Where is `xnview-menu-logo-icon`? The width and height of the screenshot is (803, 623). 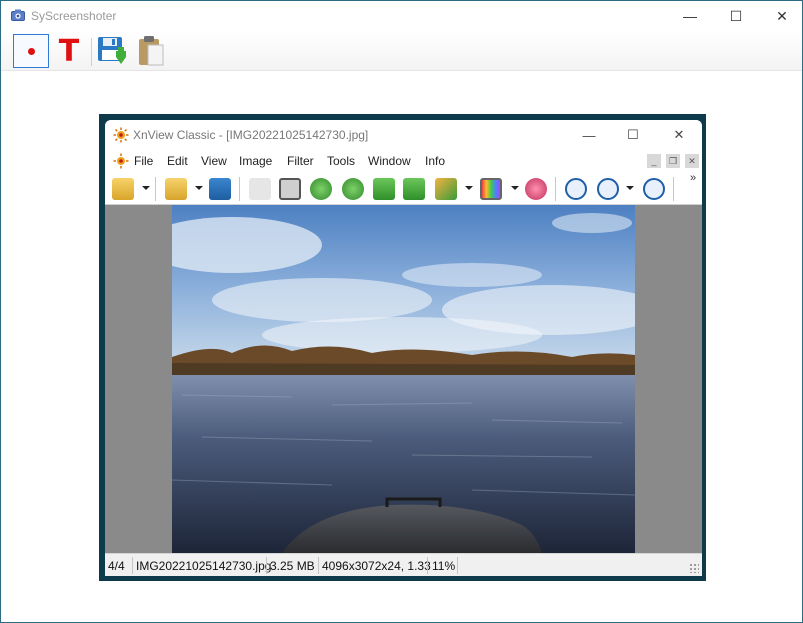
xnview-menu-logo-icon is located at coordinates (121, 161).